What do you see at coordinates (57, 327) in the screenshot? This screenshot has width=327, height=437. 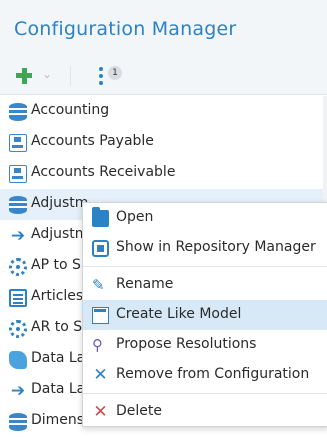 I see `tree-row-label: AR to S` at bounding box center [57, 327].